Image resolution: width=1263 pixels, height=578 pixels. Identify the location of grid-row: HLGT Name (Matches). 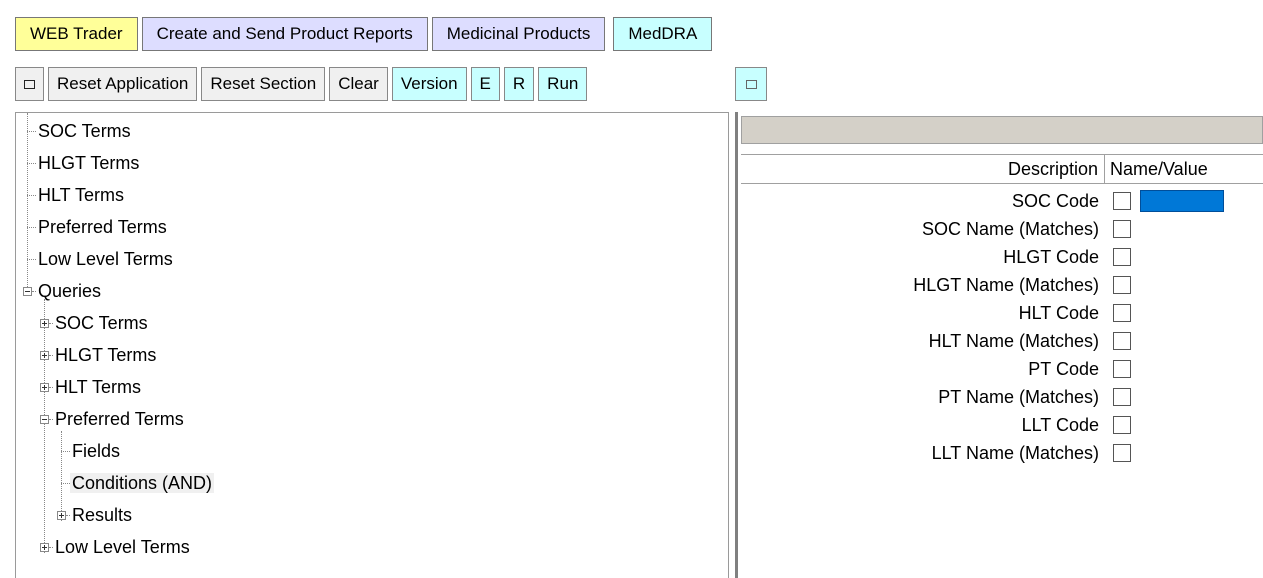
(1002, 285).